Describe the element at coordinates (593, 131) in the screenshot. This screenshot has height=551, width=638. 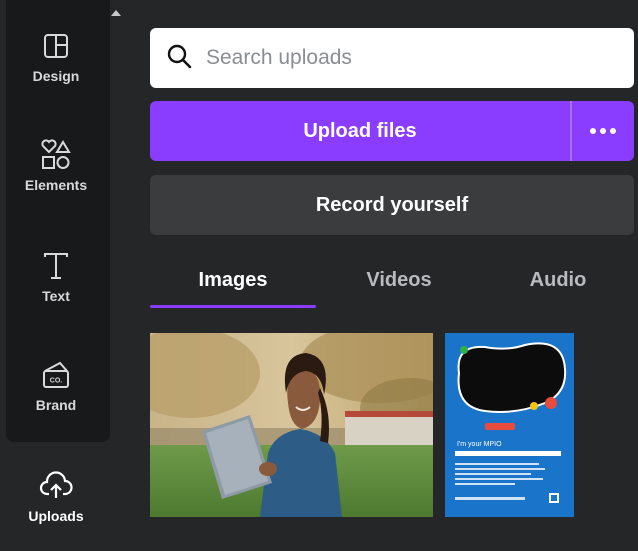
I see `more-dots-icon` at that location.